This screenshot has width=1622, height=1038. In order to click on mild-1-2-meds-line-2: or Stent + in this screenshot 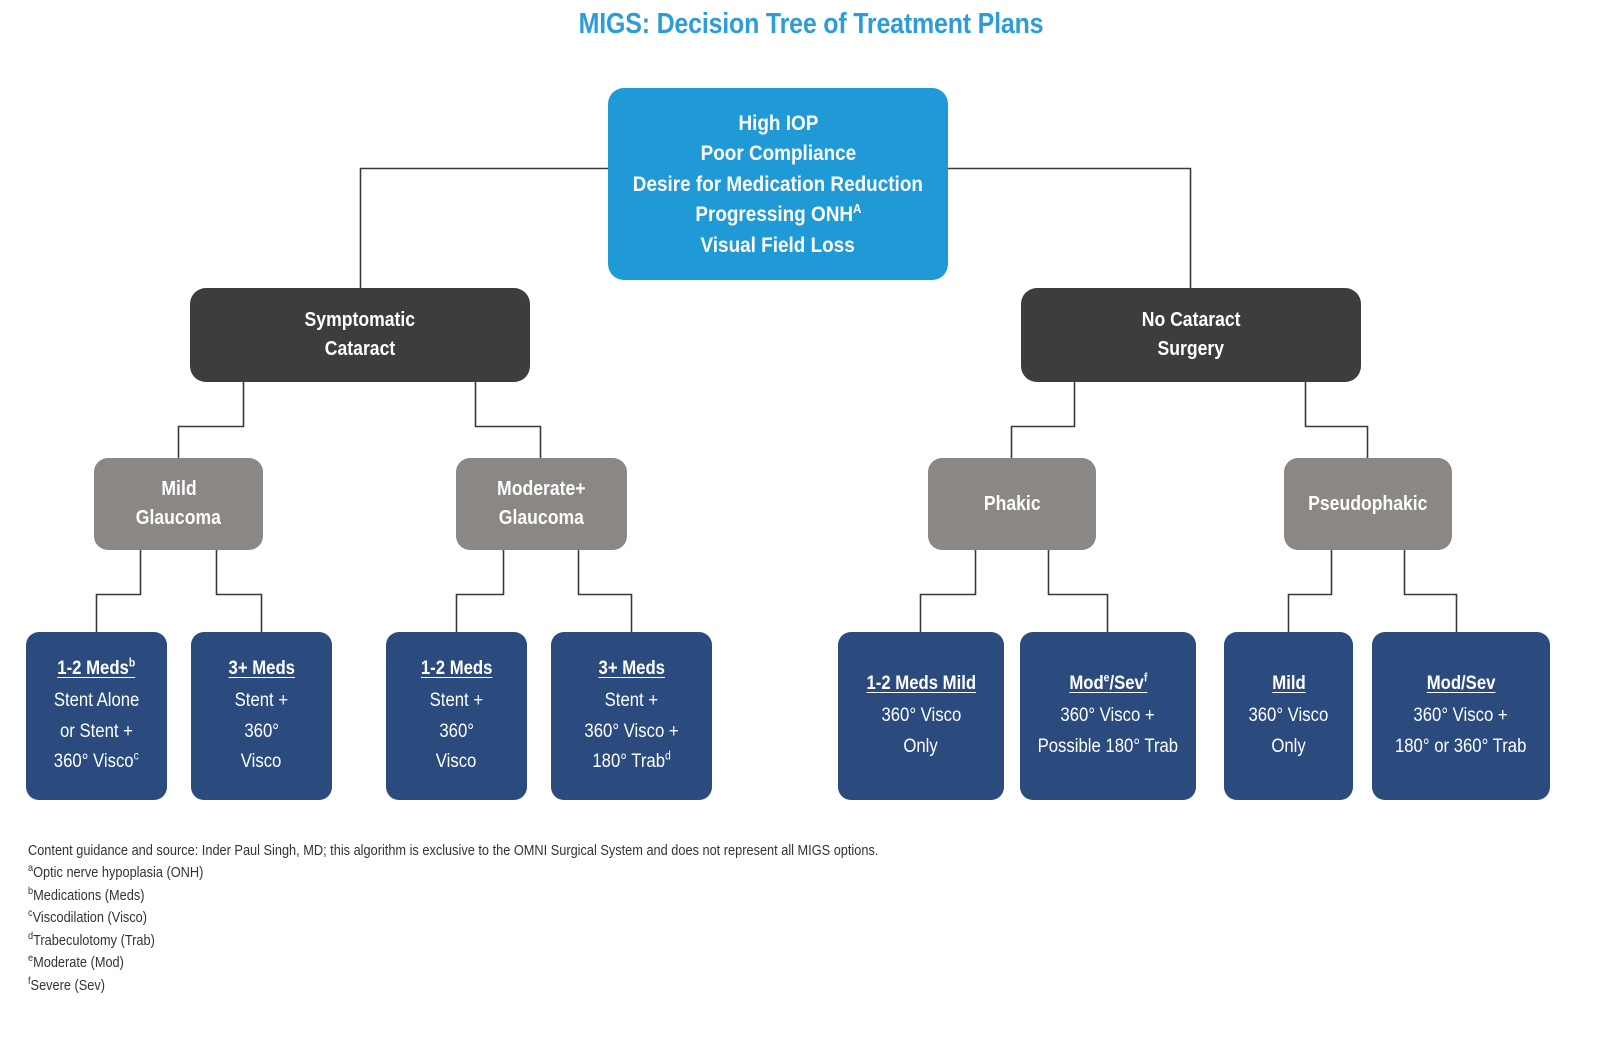, I will do `click(96, 731)`.